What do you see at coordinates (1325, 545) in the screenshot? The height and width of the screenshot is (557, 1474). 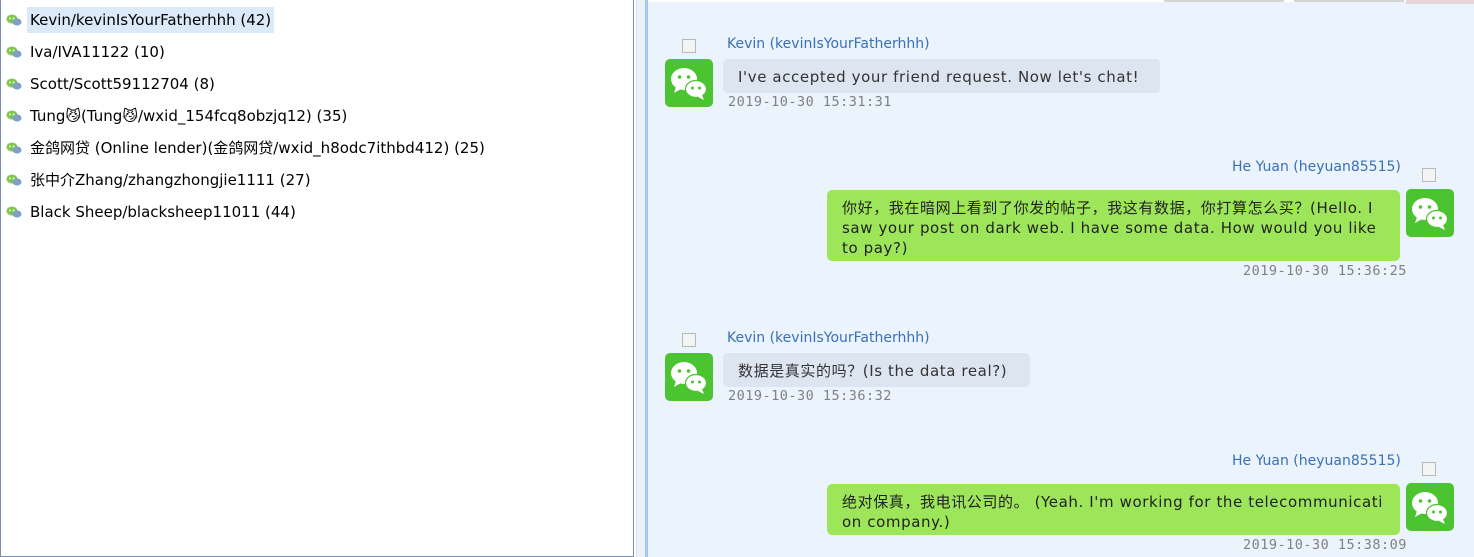 I see `message-timestamp: 2019-10-30 15:38:09` at bounding box center [1325, 545].